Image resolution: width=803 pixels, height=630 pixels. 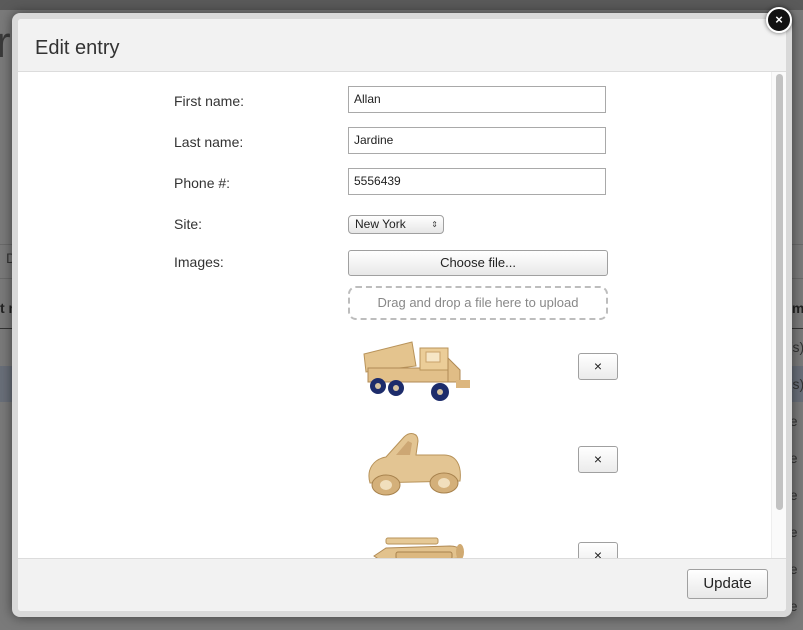 I want to click on last-name-input: Jardine, so click(x=477, y=140).